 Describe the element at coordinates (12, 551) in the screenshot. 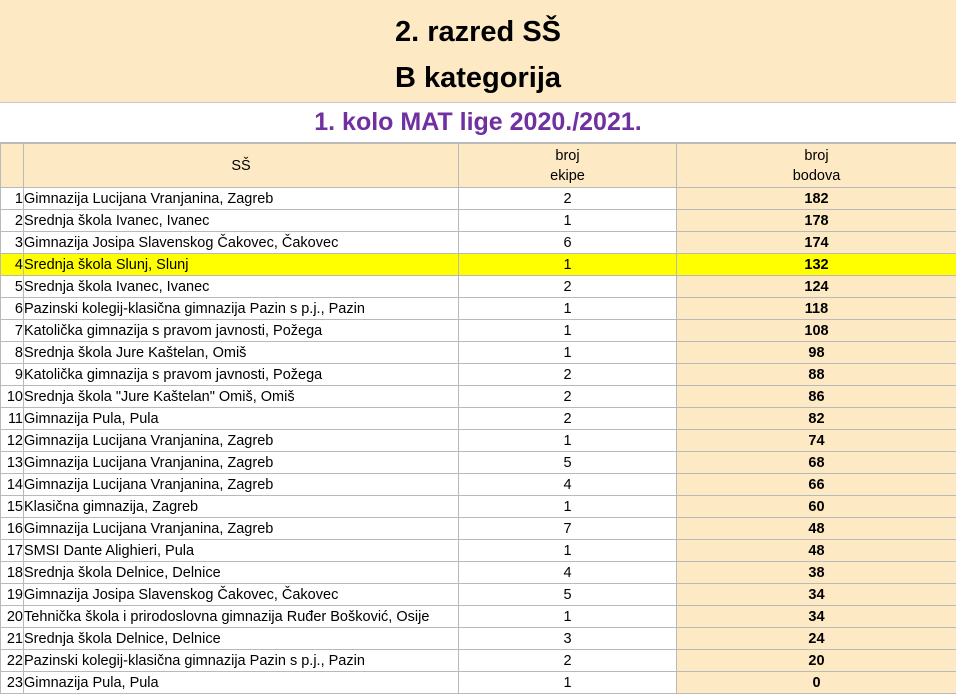

I see `rank-cell: 17` at that location.